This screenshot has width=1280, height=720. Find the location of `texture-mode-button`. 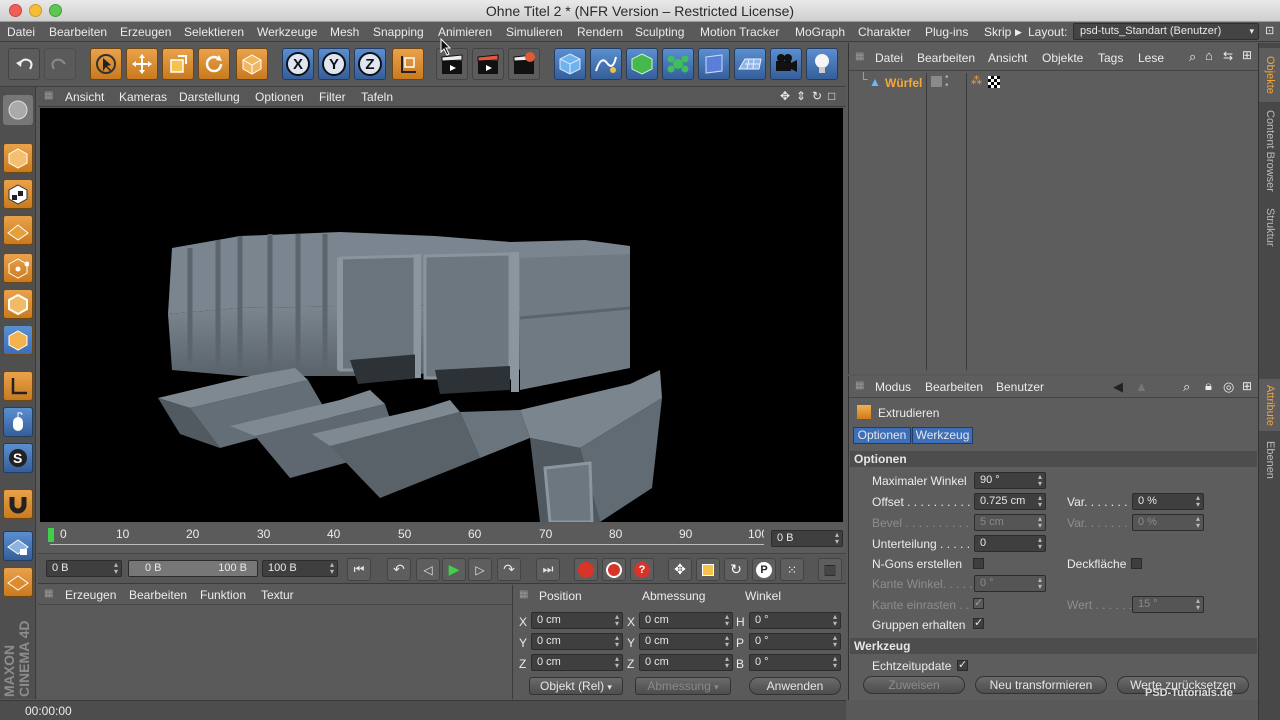

texture-mode-button is located at coordinates (18, 194).